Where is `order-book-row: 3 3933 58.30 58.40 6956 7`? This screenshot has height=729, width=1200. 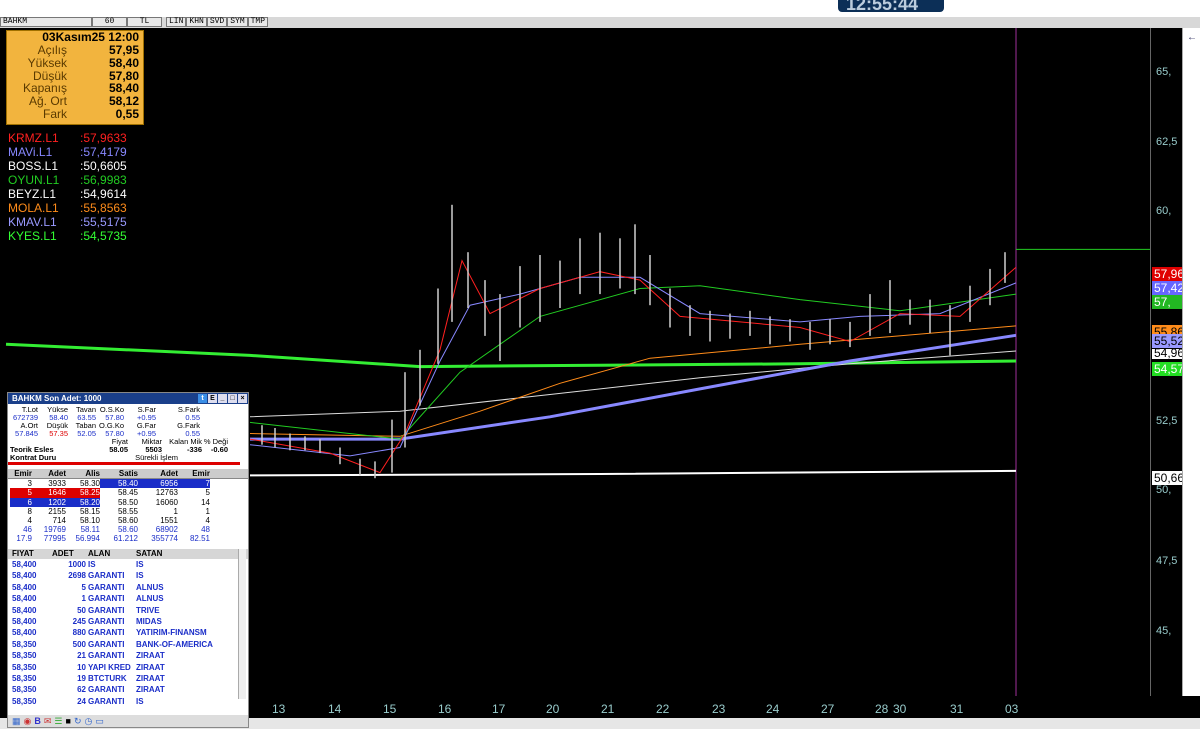
order-book-row: 3 3933 58.30 58.40 6956 7 is located at coordinates (128, 484).